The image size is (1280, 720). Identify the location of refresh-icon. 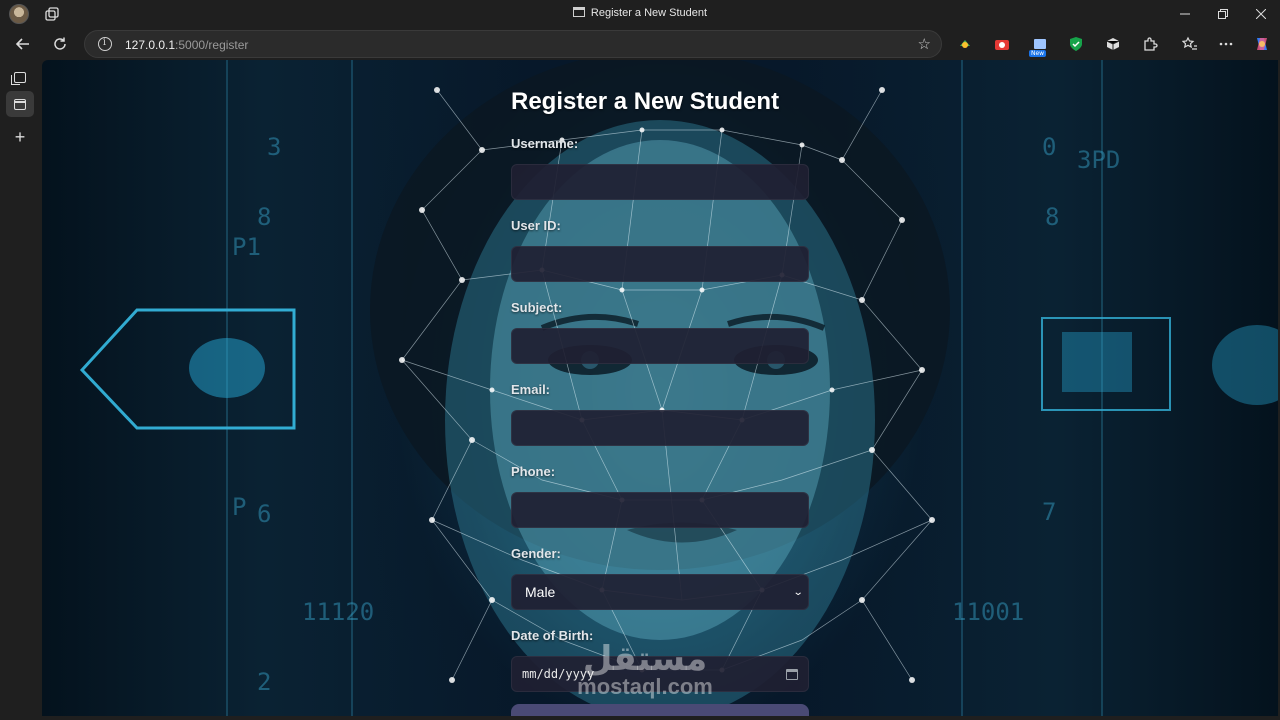
(60, 43).